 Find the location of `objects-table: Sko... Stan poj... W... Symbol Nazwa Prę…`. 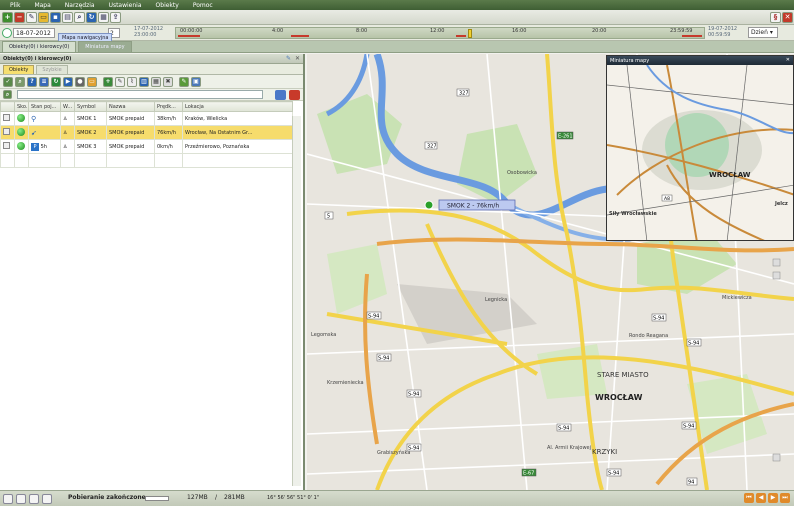

objects-table: Sko... Stan poj... W... Symbol Nazwa Prę… is located at coordinates (146, 134).